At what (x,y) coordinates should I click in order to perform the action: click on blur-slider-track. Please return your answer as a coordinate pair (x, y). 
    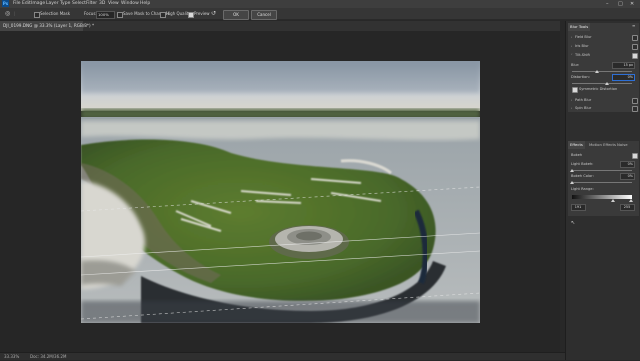
    Looking at the image, I should click on (602, 71).